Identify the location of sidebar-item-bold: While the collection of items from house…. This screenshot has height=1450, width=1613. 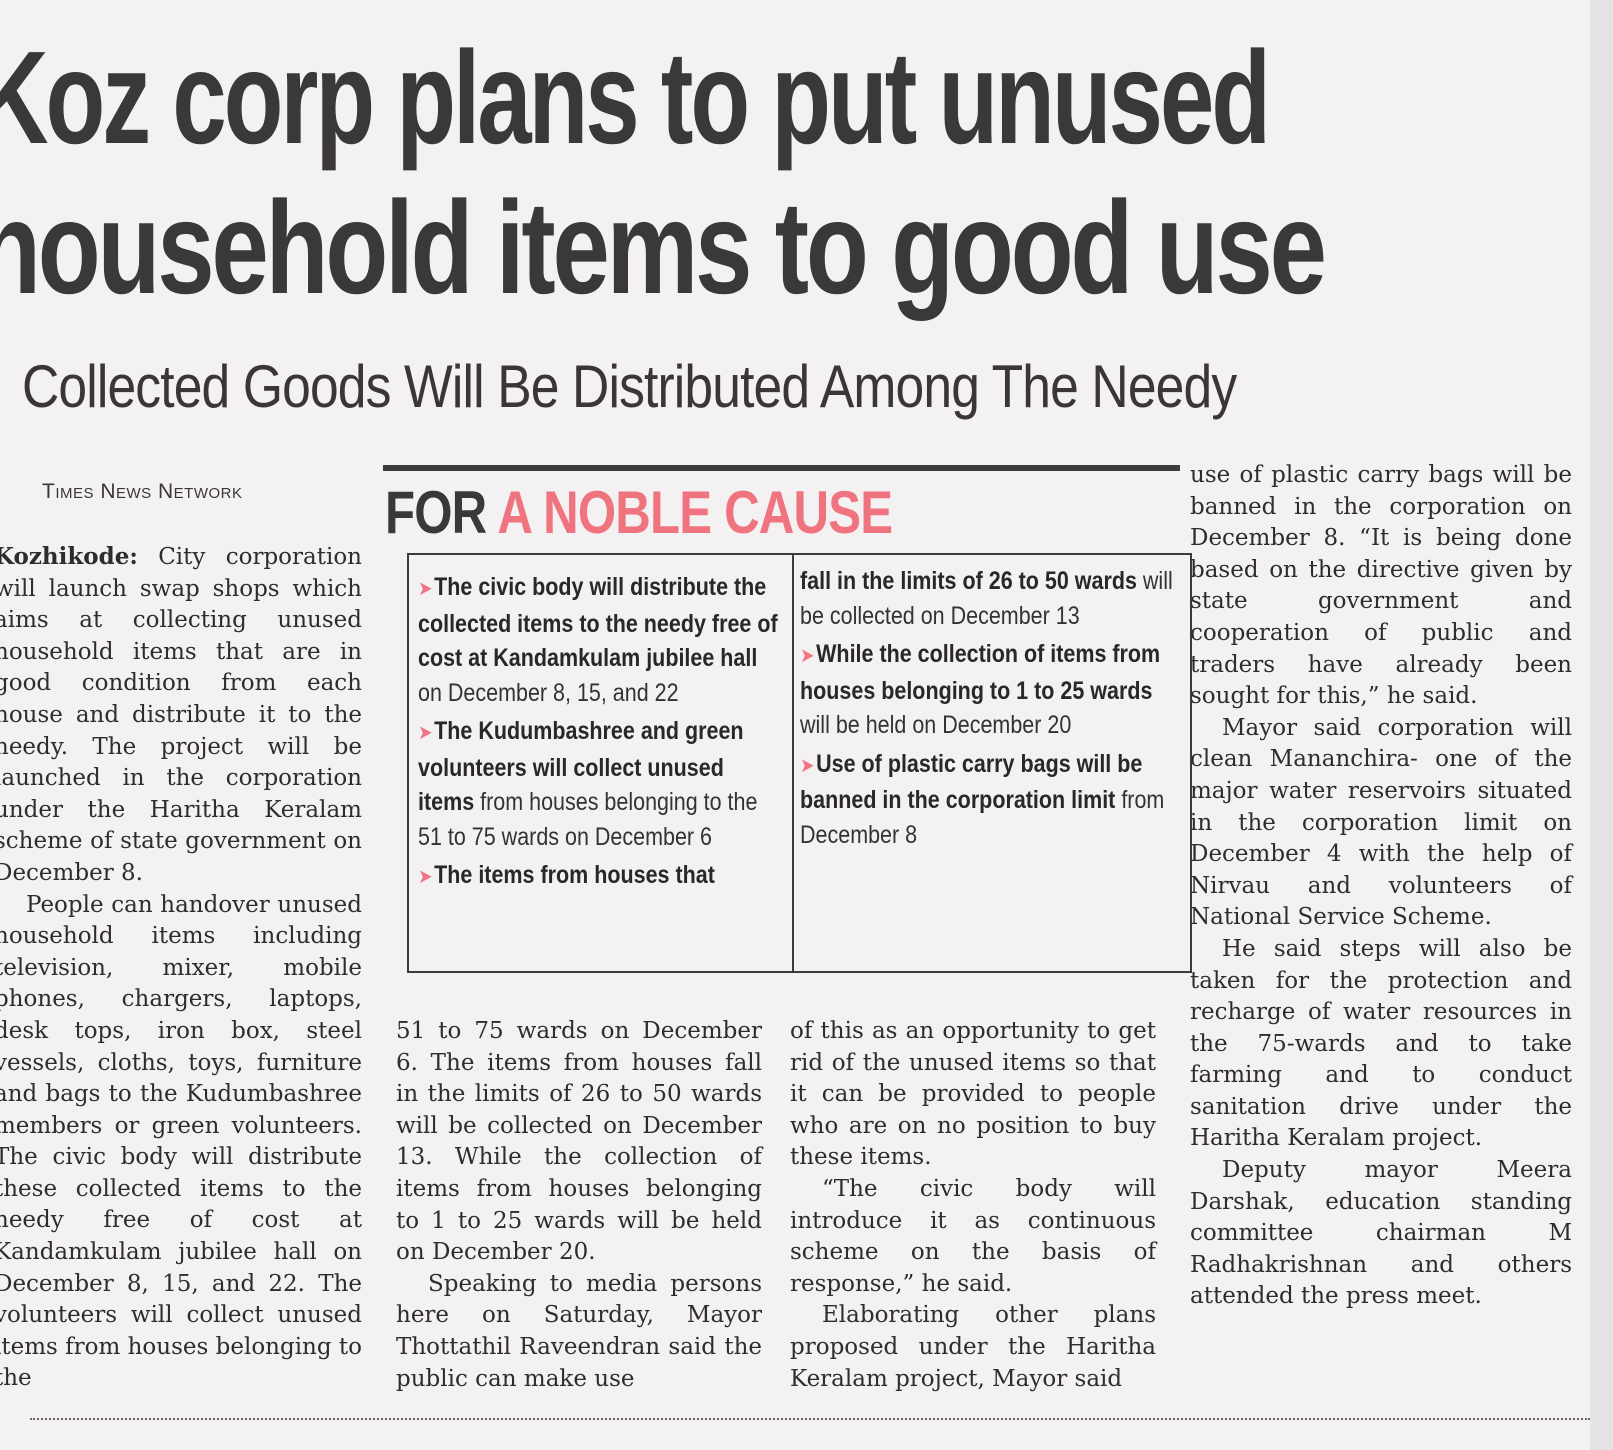
(980, 672).